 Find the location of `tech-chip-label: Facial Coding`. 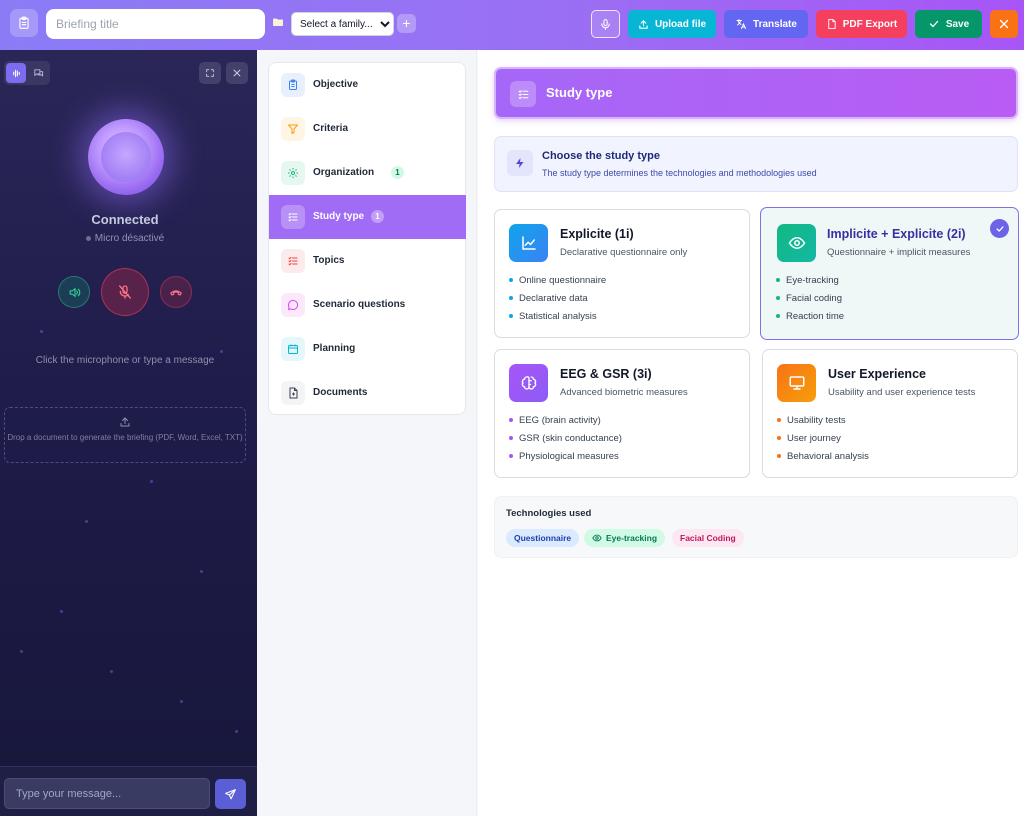

tech-chip-label: Facial Coding is located at coordinates (708, 538).